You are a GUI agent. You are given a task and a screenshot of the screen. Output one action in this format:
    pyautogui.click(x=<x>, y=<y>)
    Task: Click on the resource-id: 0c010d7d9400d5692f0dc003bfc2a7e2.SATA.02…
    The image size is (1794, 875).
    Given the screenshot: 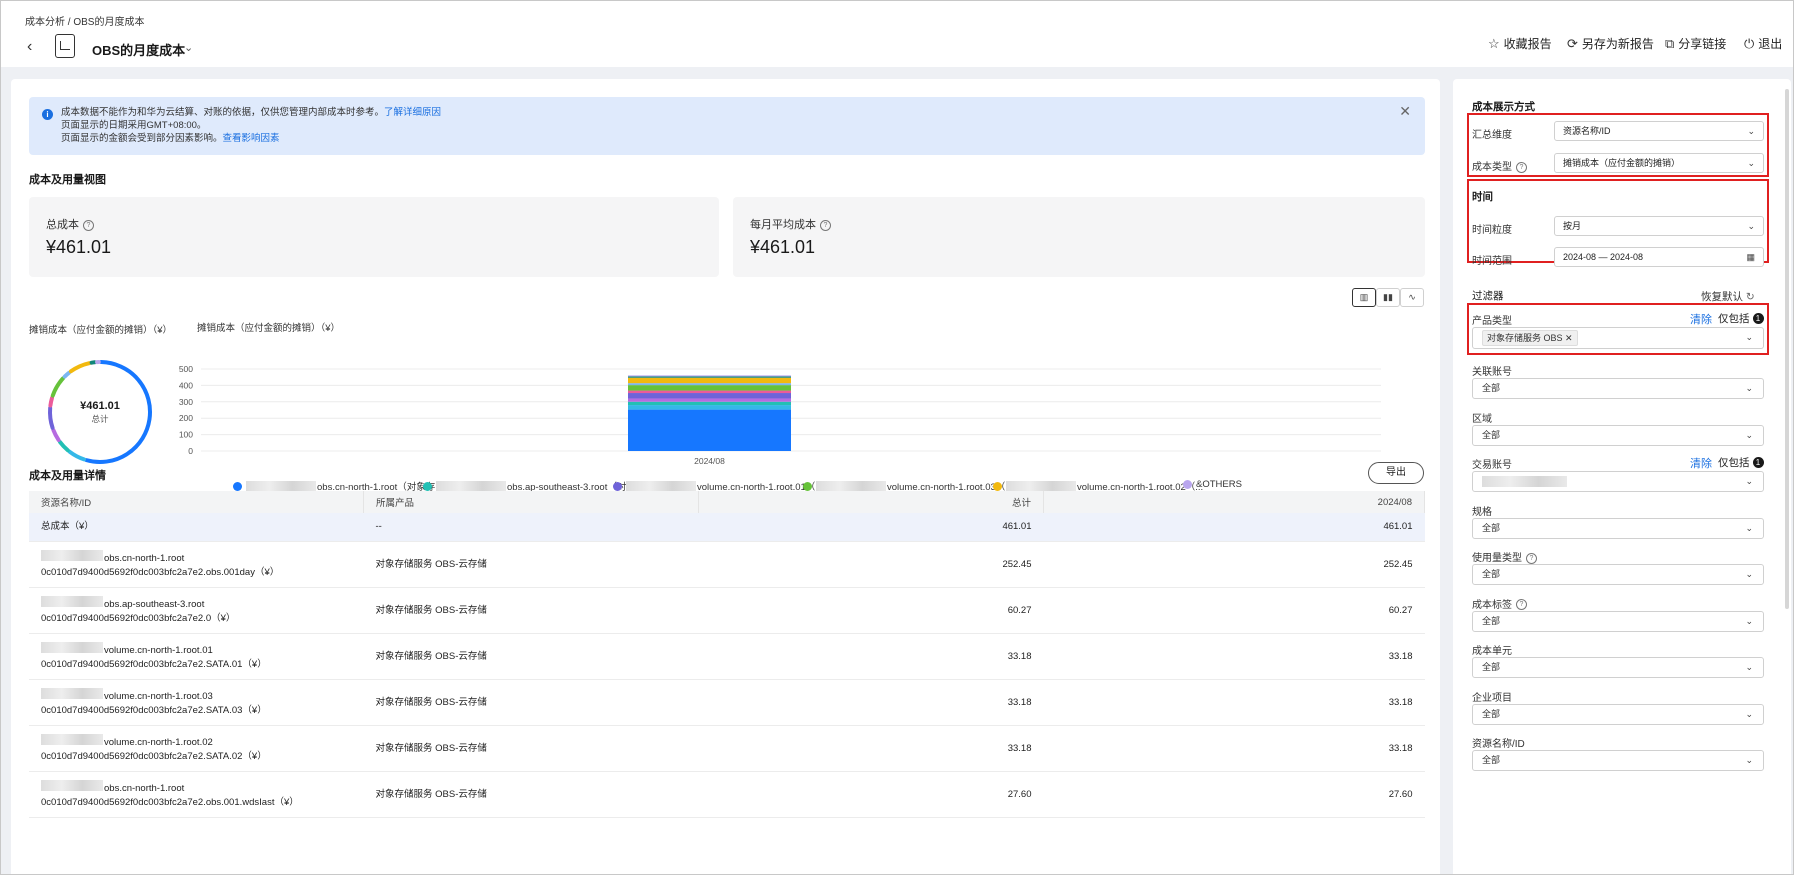 What is the action you would take?
    pyautogui.click(x=154, y=756)
    